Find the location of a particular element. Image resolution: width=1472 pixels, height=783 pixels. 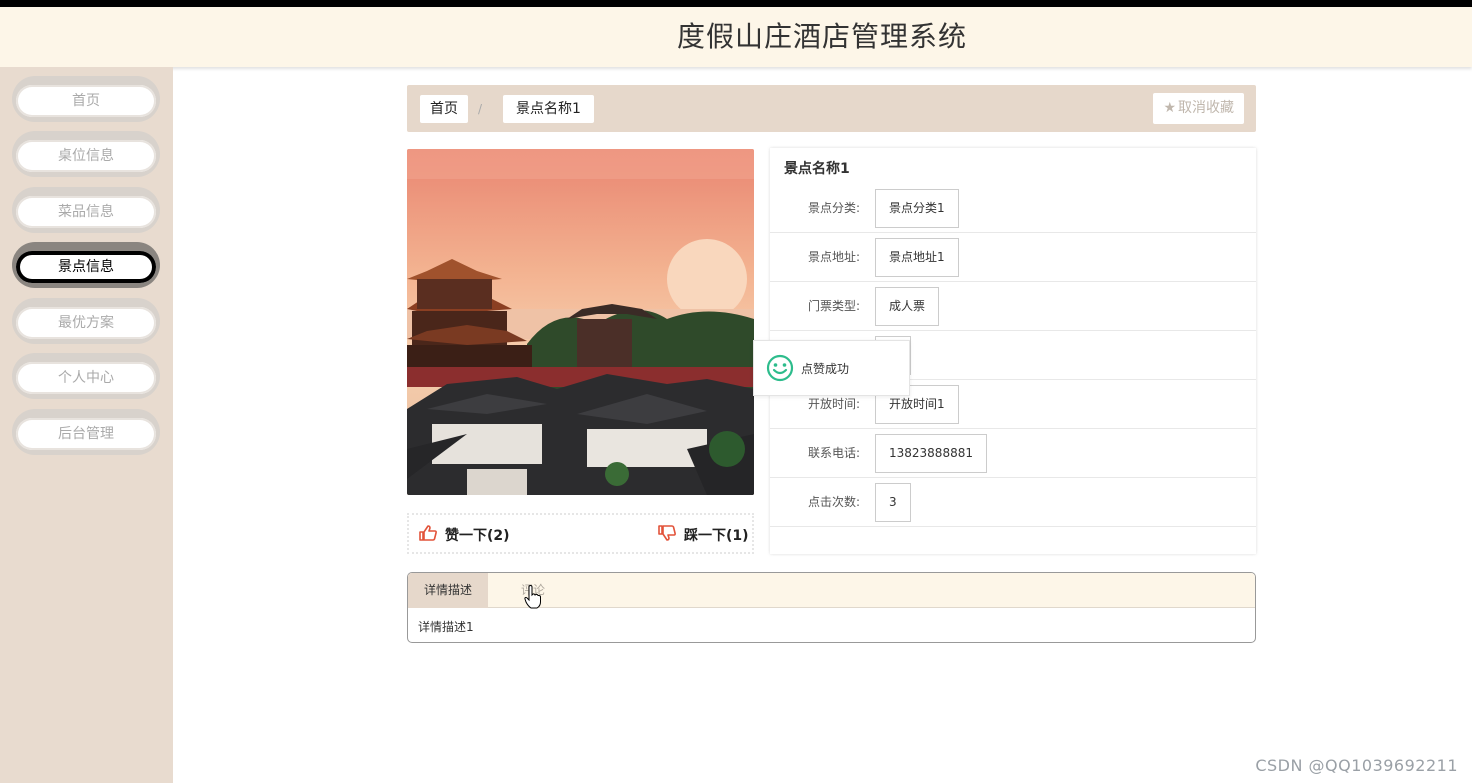

sidebar-item-label: 个人中心 is located at coordinates (86, 378).